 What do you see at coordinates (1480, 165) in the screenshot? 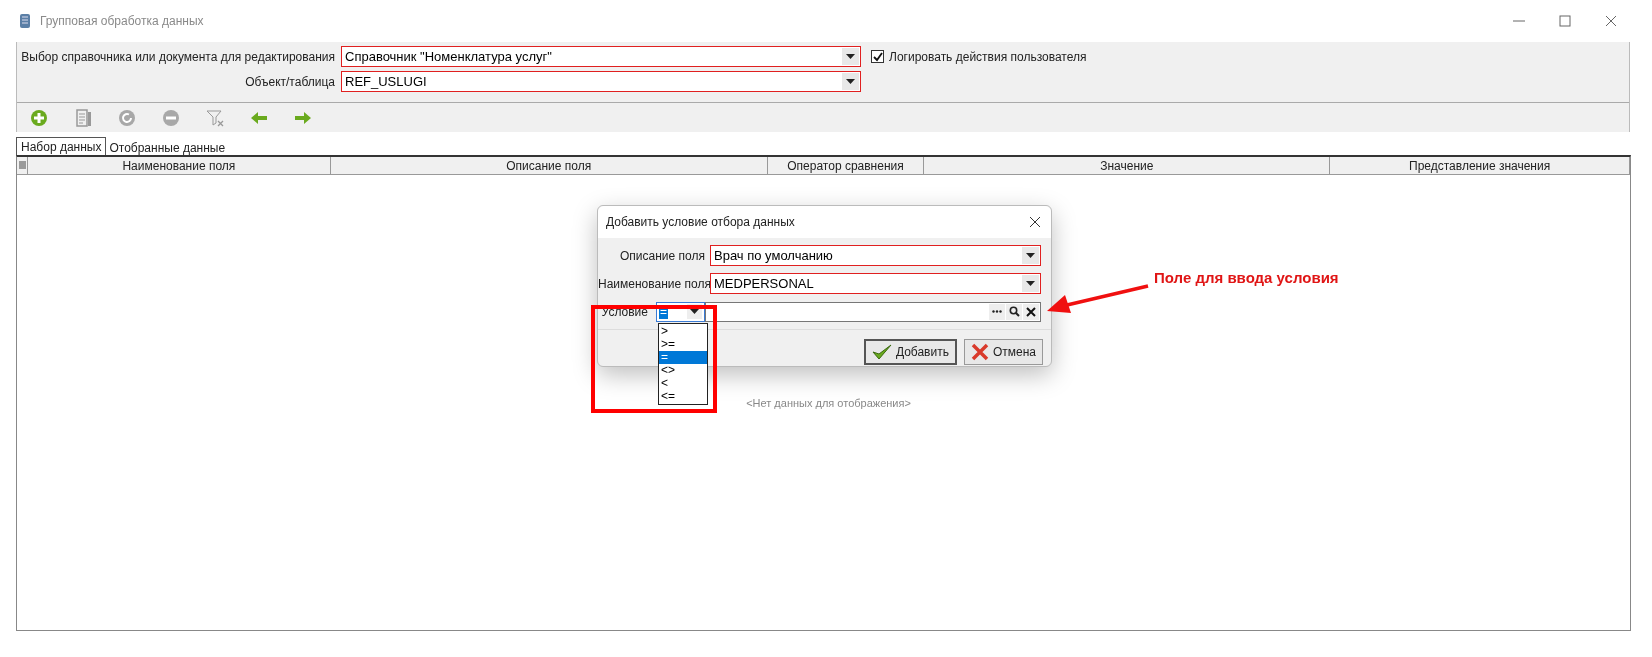
I see `column-header: Представление значения` at bounding box center [1480, 165].